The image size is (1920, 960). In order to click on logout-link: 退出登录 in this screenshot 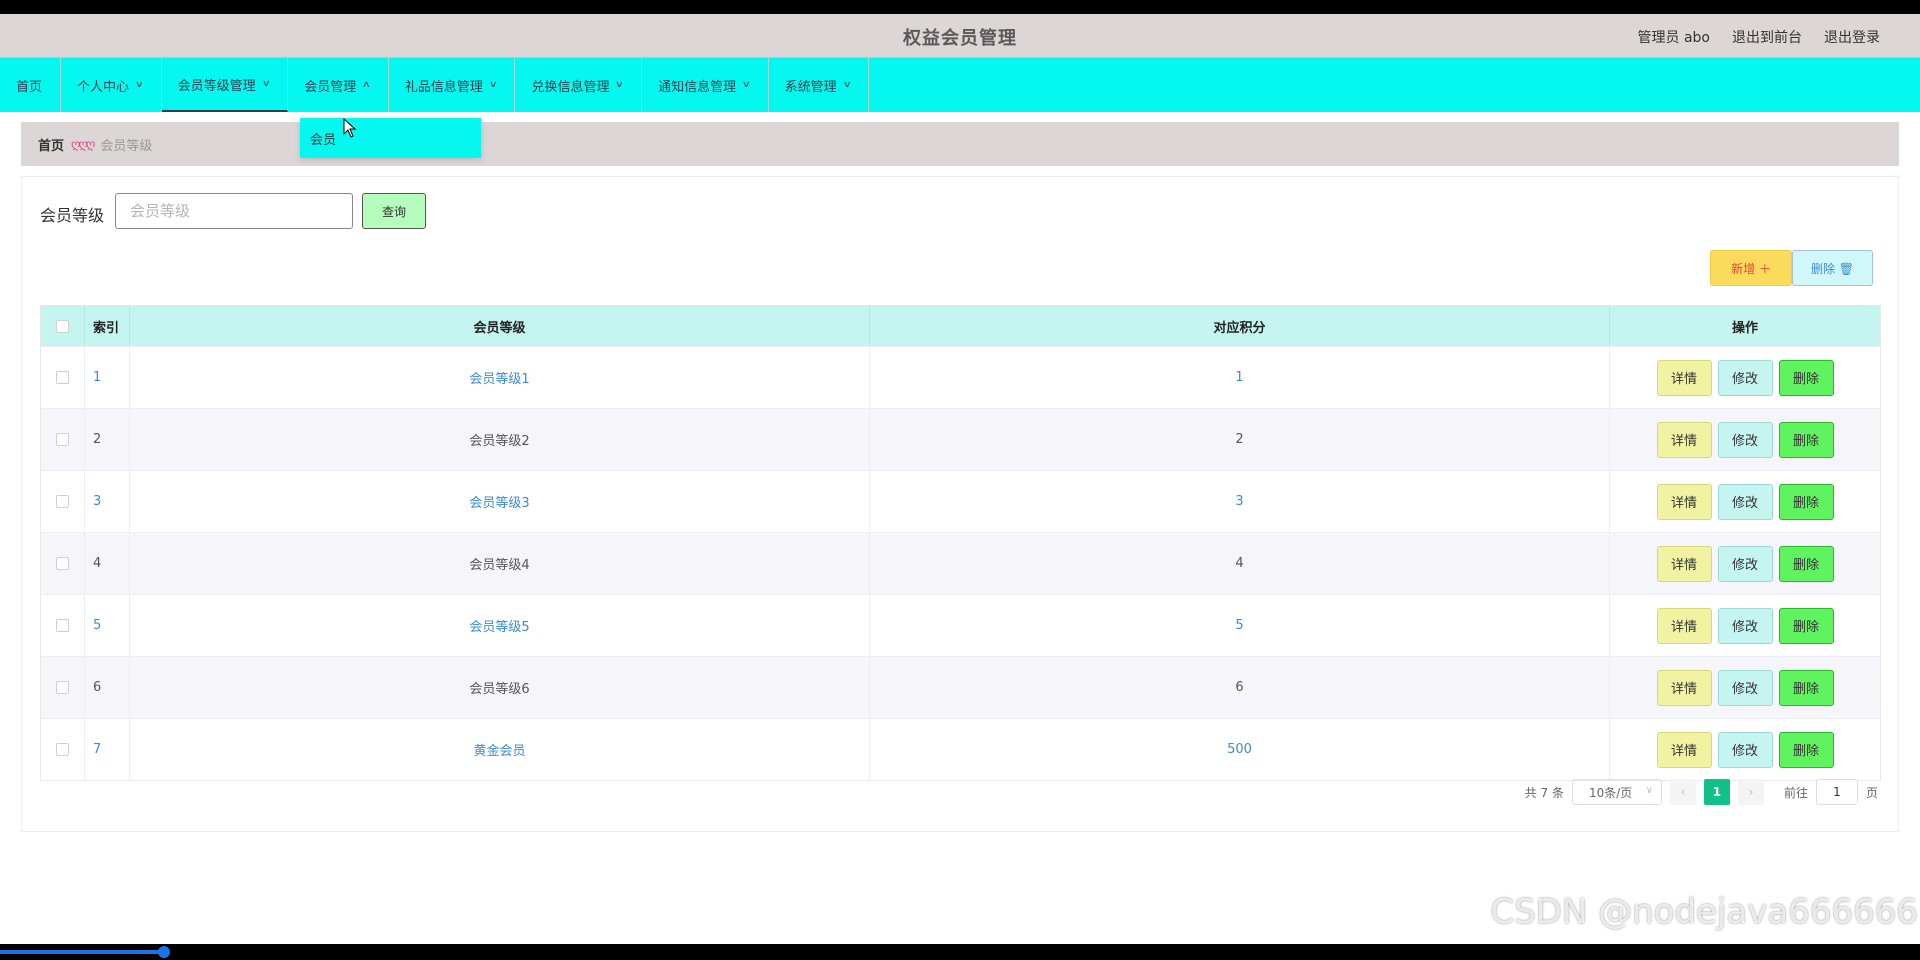, I will do `click(1852, 37)`.